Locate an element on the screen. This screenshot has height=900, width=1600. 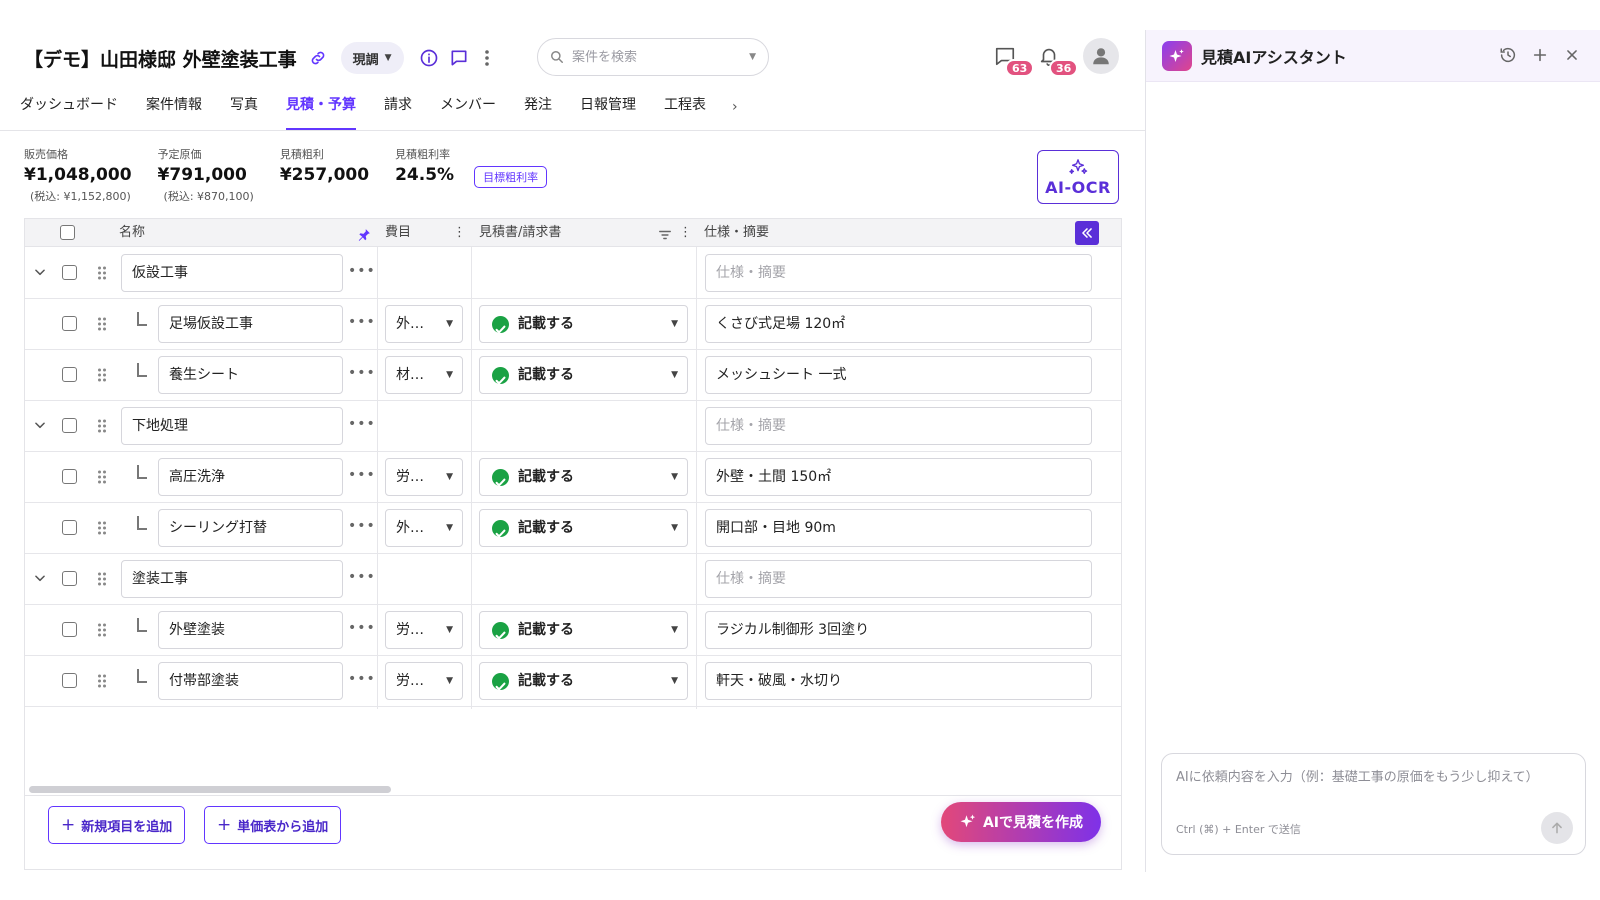
link-icon is located at coordinates (318, 58).